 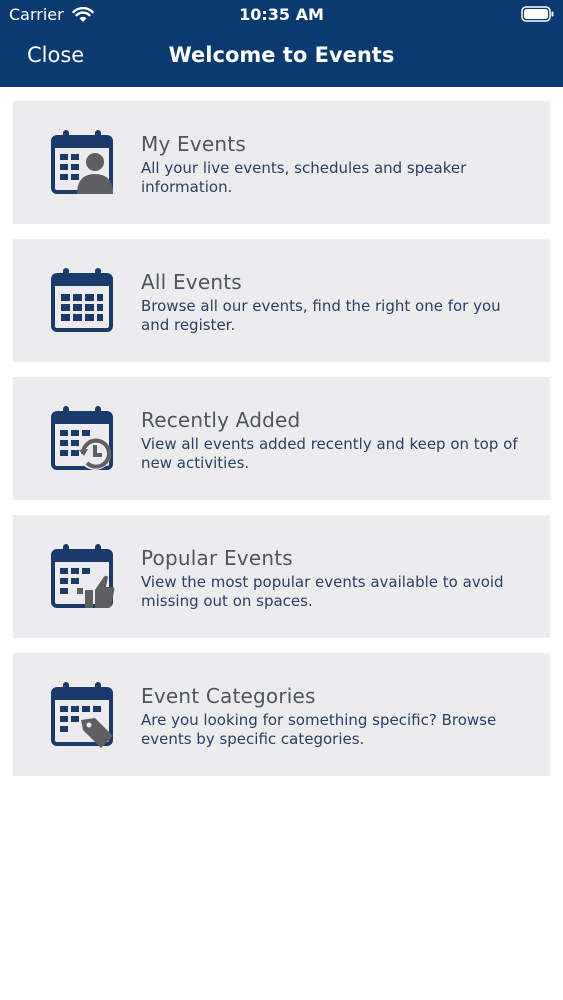 I want to click on nav-bar: Close Welcome to Events, so click(x=281, y=58).